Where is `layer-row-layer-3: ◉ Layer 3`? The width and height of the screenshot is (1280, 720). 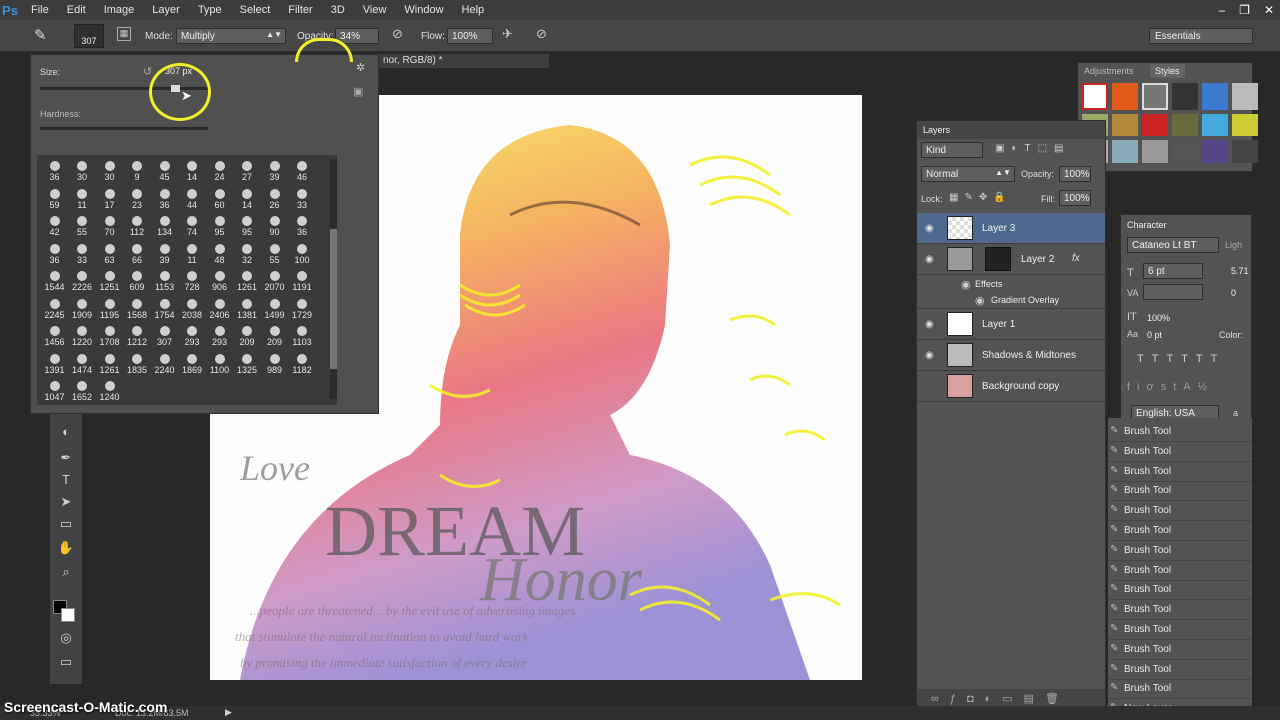
layer-row-layer-3: ◉ Layer 3 is located at coordinates (1011, 228).